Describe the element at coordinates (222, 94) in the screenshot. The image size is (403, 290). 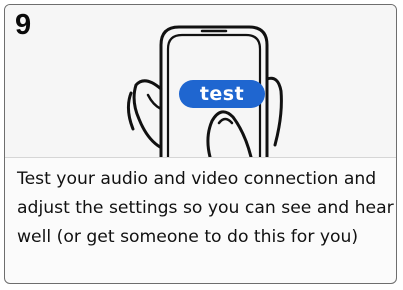
I see `test-button: test` at that location.